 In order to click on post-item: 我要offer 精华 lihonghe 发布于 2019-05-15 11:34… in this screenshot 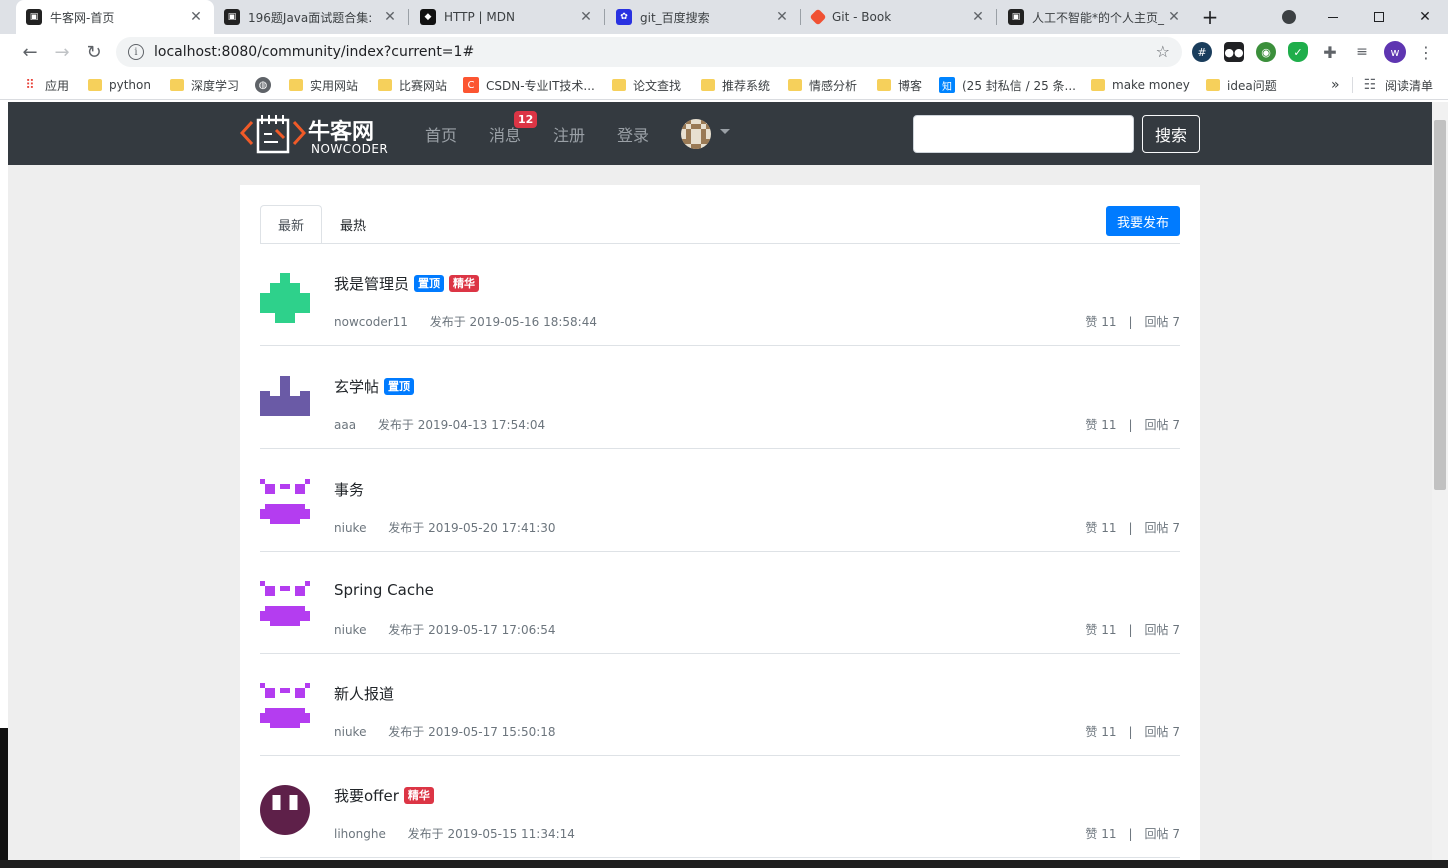, I will do `click(720, 806)`.